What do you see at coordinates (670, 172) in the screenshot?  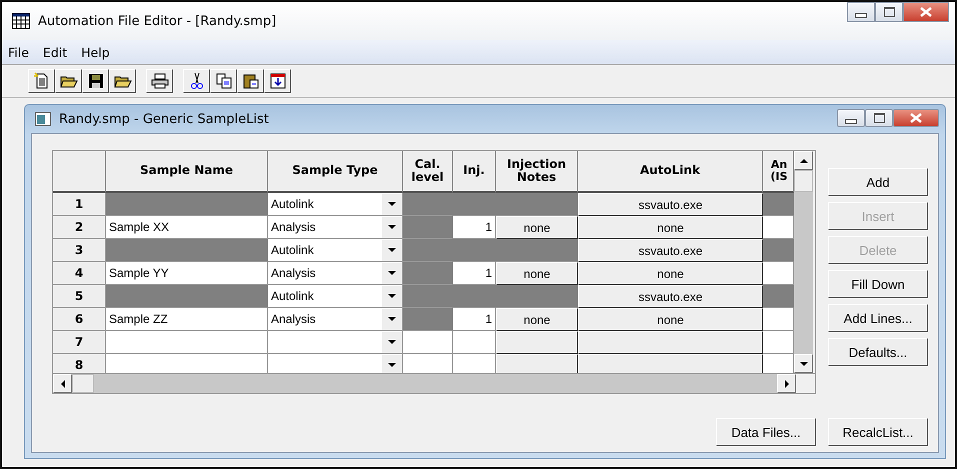 I see `column-header: AutoLink` at bounding box center [670, 172].